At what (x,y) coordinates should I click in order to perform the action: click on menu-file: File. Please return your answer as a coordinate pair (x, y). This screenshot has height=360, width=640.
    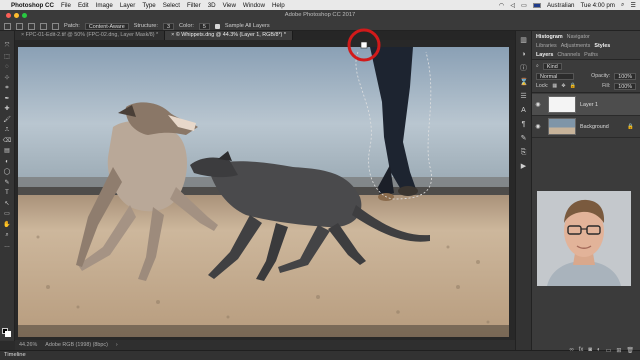
    Looking at the image, I should click on (66, 5).